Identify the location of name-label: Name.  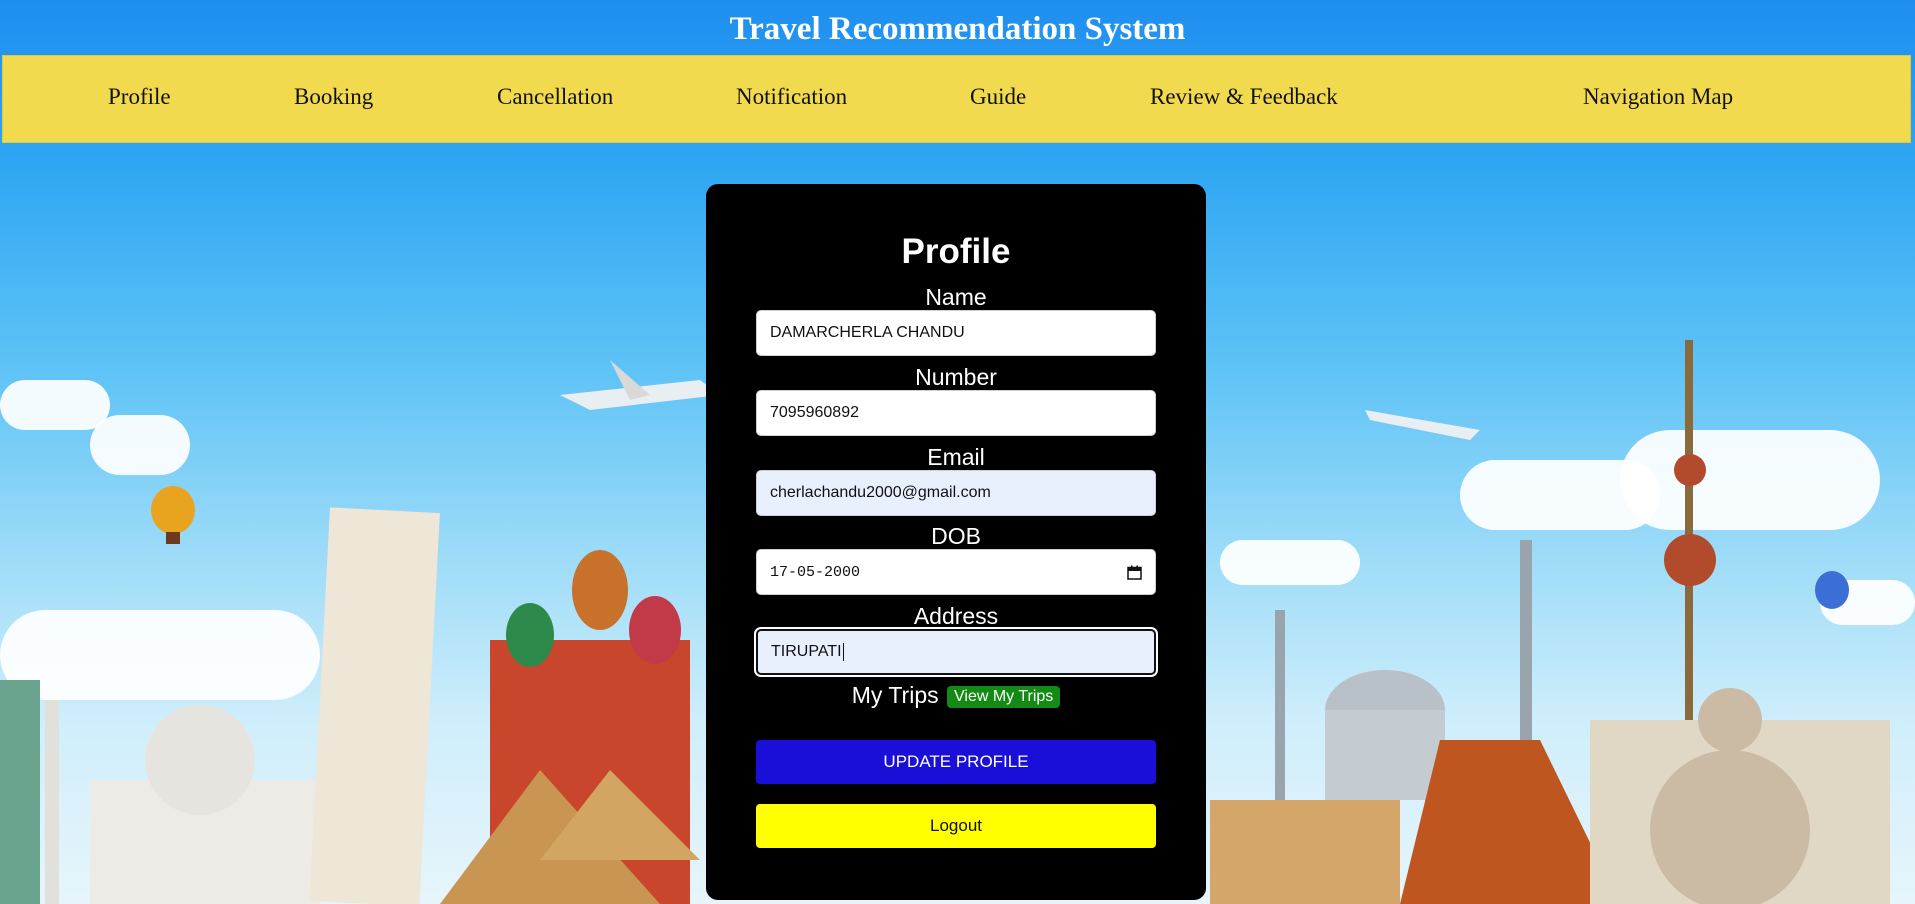
(956, 297).